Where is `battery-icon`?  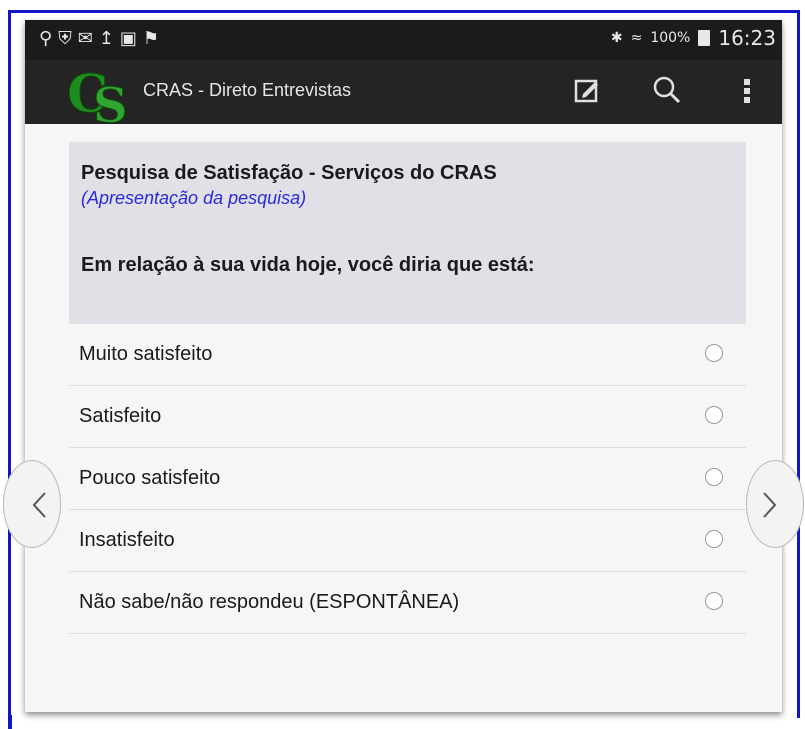
battery-icon is located at coordinates (704, 38).